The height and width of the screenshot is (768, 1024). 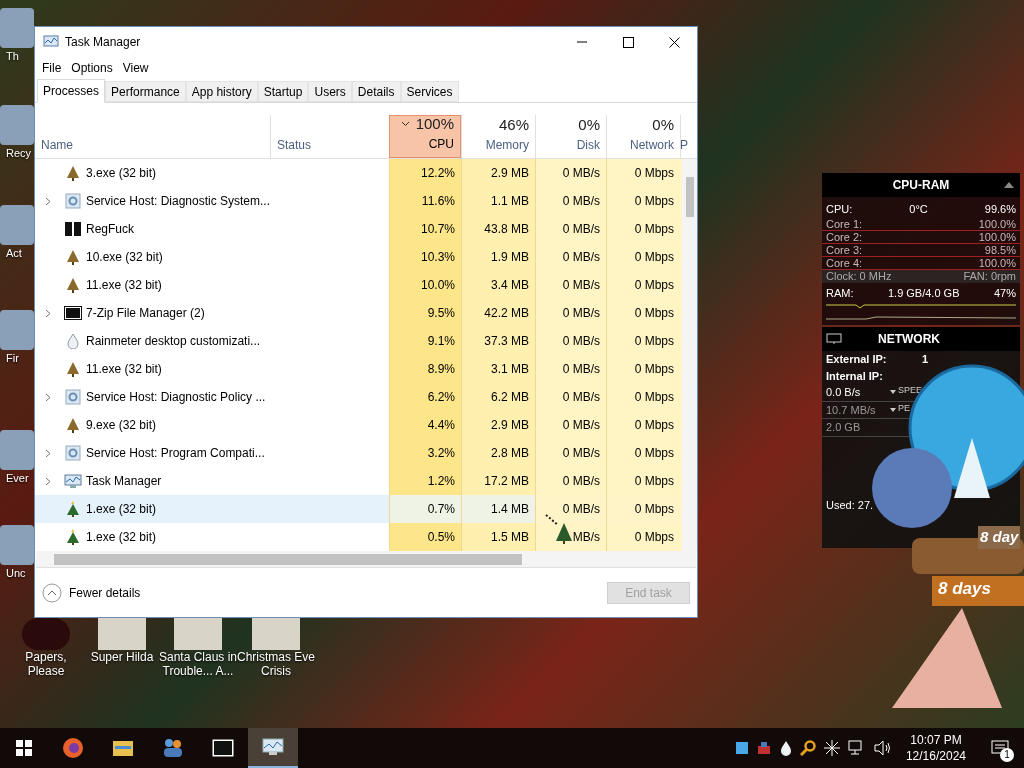 What do you see at coordinates (498, 257) in the screenshot?
I see `memory-cell: 1.9 MB` at bounding box center [498, 257].